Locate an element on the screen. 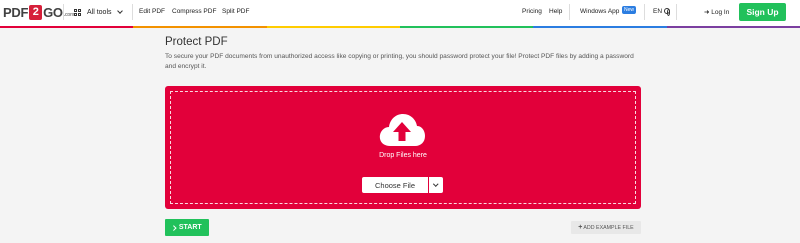 This screenshot has width=800, height=243. language-selector: EN is located at coordinates (662, 12).